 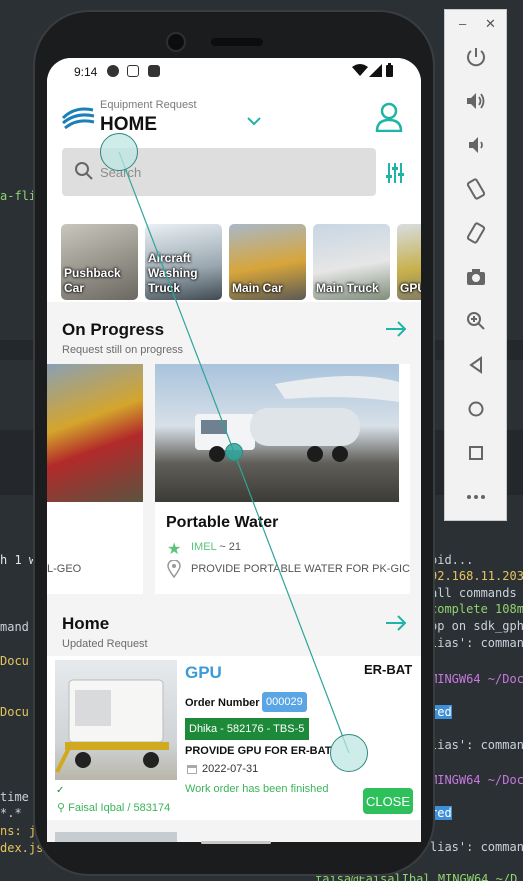 I want to click on touch-point-start, so click(x=119, y=152).